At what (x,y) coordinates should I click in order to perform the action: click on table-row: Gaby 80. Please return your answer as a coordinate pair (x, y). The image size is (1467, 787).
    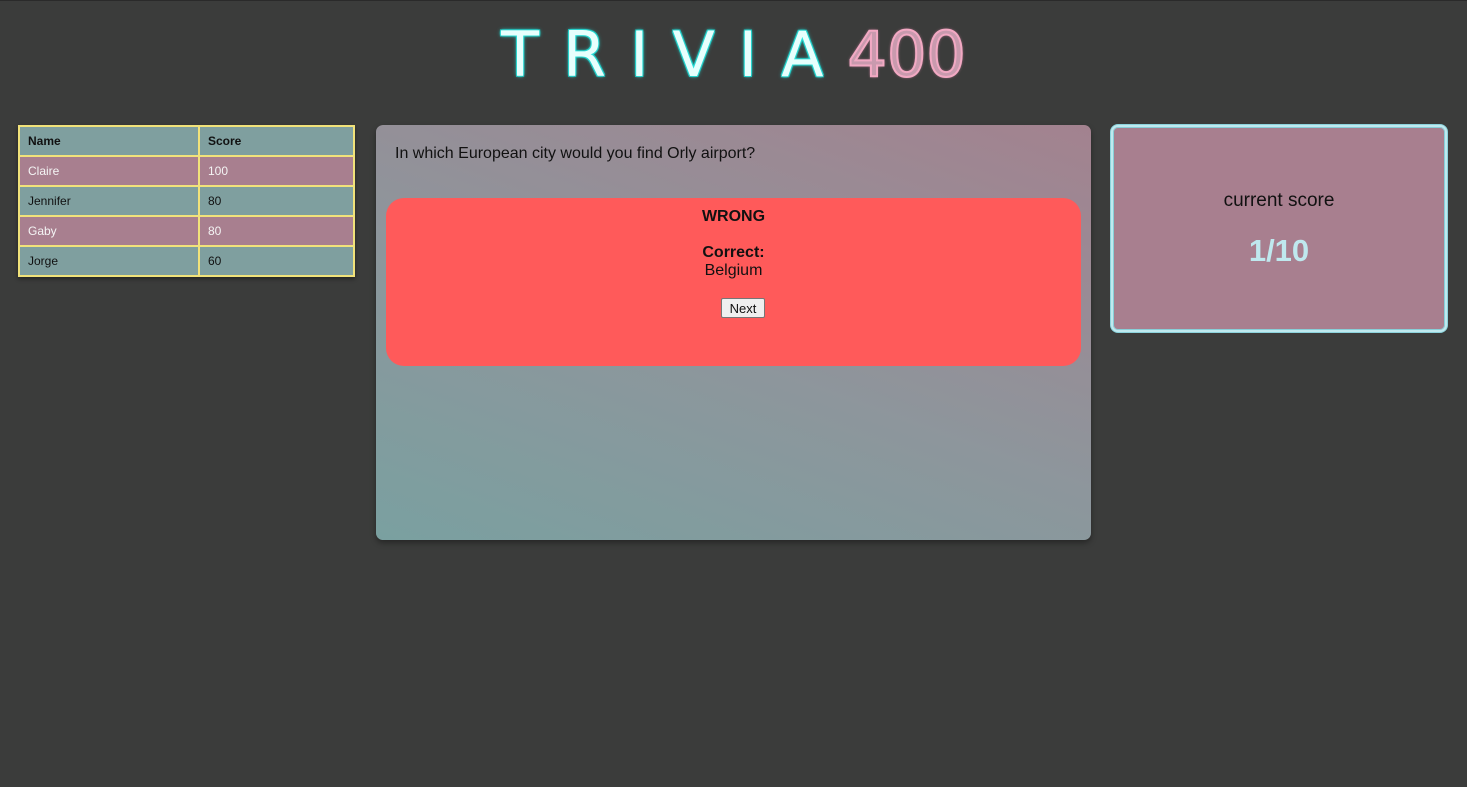
    Looking at the image, I should click on (186, 231).